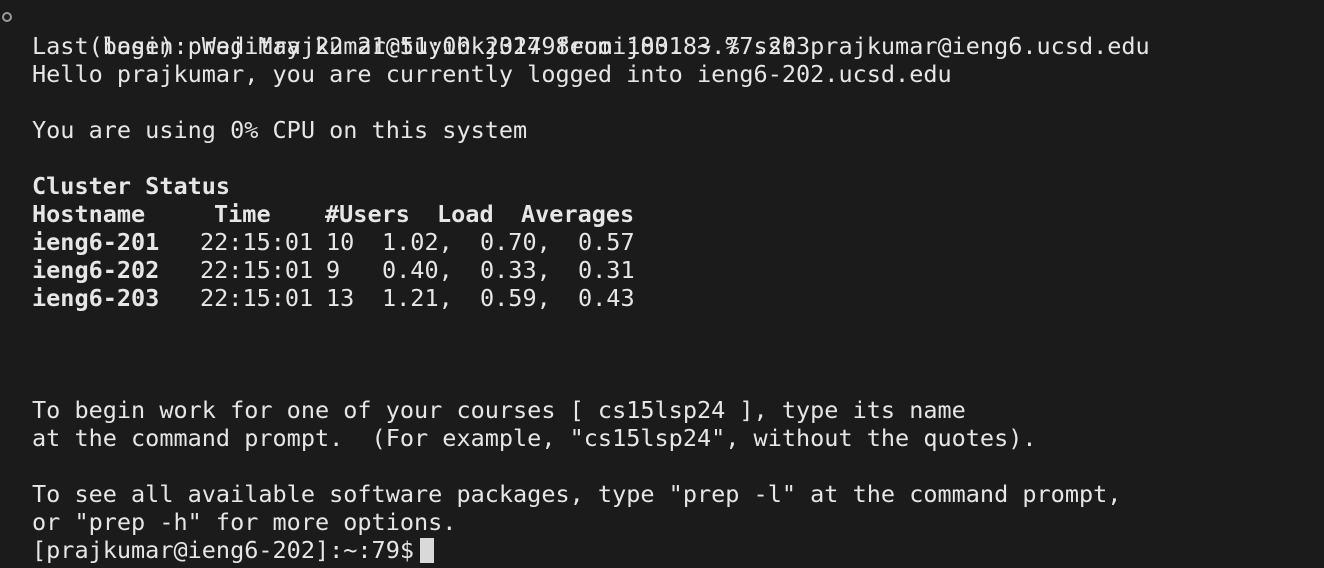  Describe the element at coordinates (244, 522) in the screenshot. I see `prep-line-2: or "prep -h" for more options.` at that location.